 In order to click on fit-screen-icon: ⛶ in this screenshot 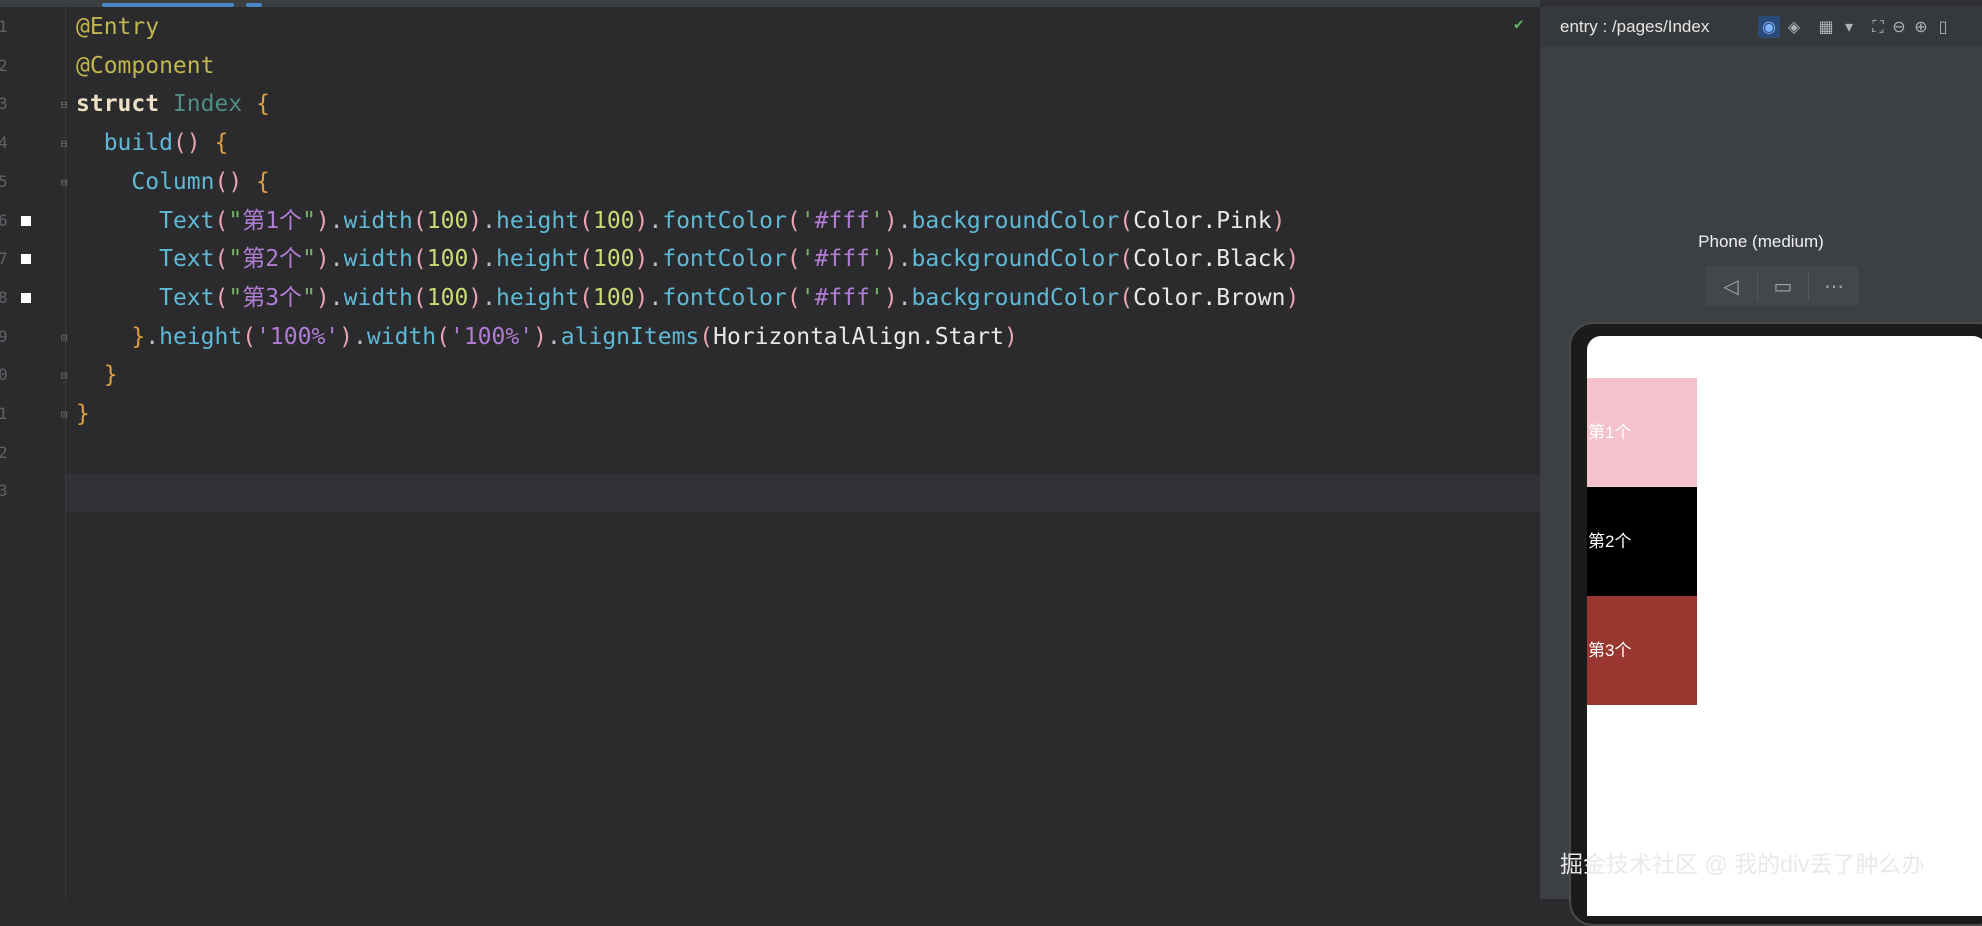, I will do `click(1878, 27)`.